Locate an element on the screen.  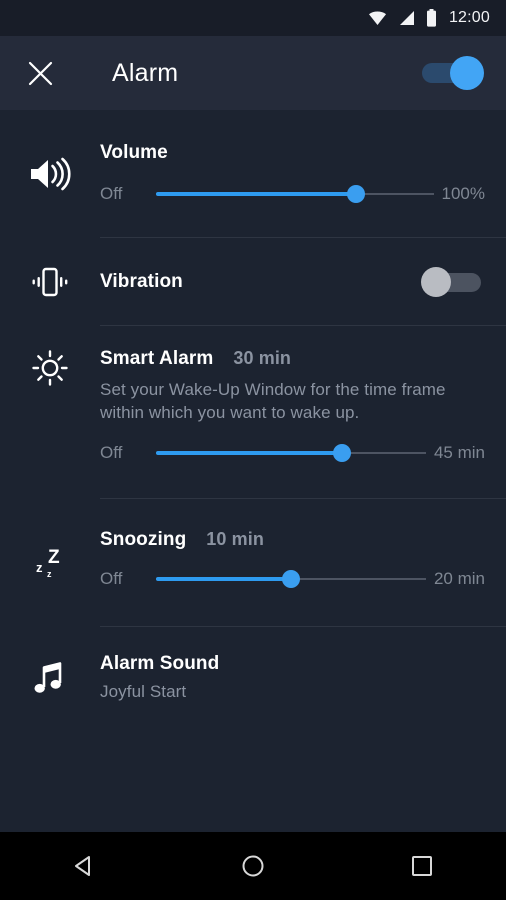
music-note-icon is located at coordinates (50, 679).